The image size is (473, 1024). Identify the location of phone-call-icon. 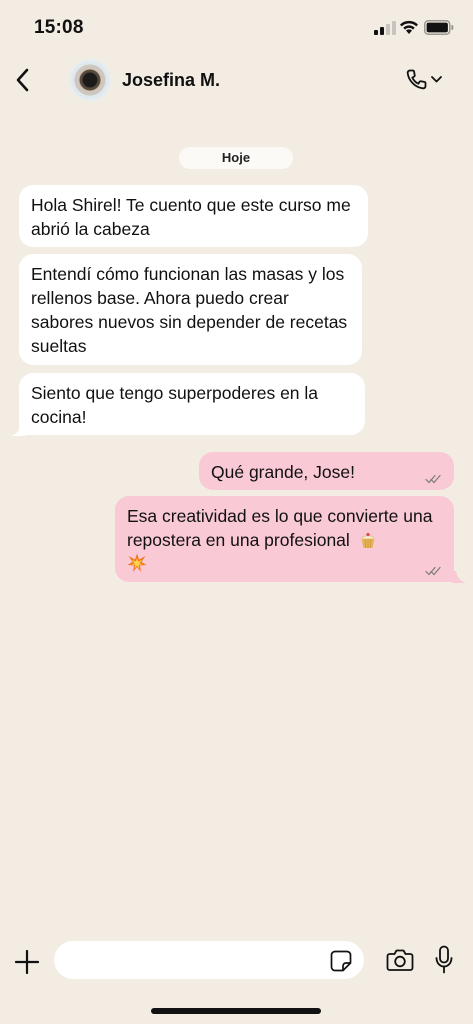
(425, 80).